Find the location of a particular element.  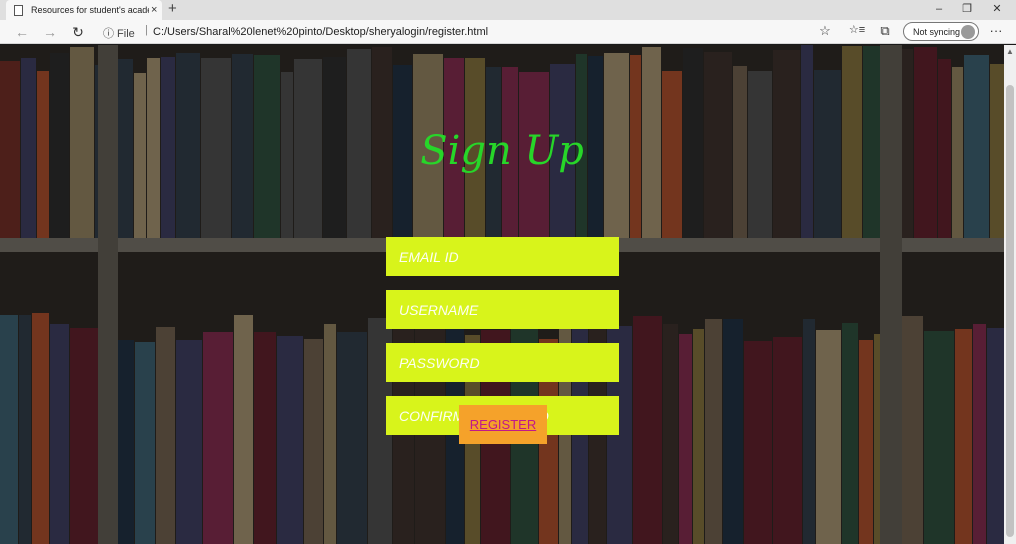

new-tab-button: + is located at coordinates (172, 10).